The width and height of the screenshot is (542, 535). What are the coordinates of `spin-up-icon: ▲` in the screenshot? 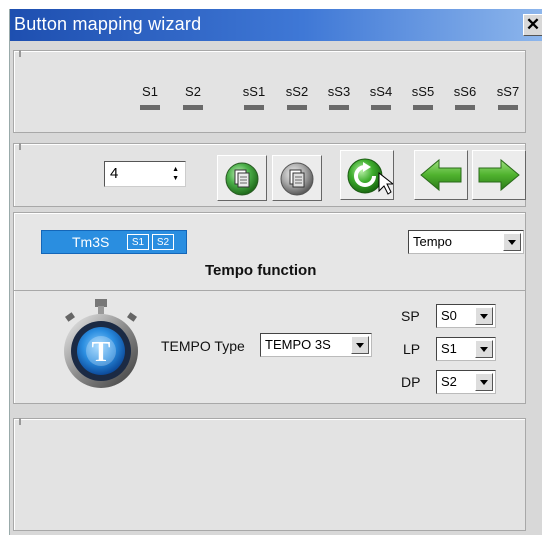 It's located at (175, 169).